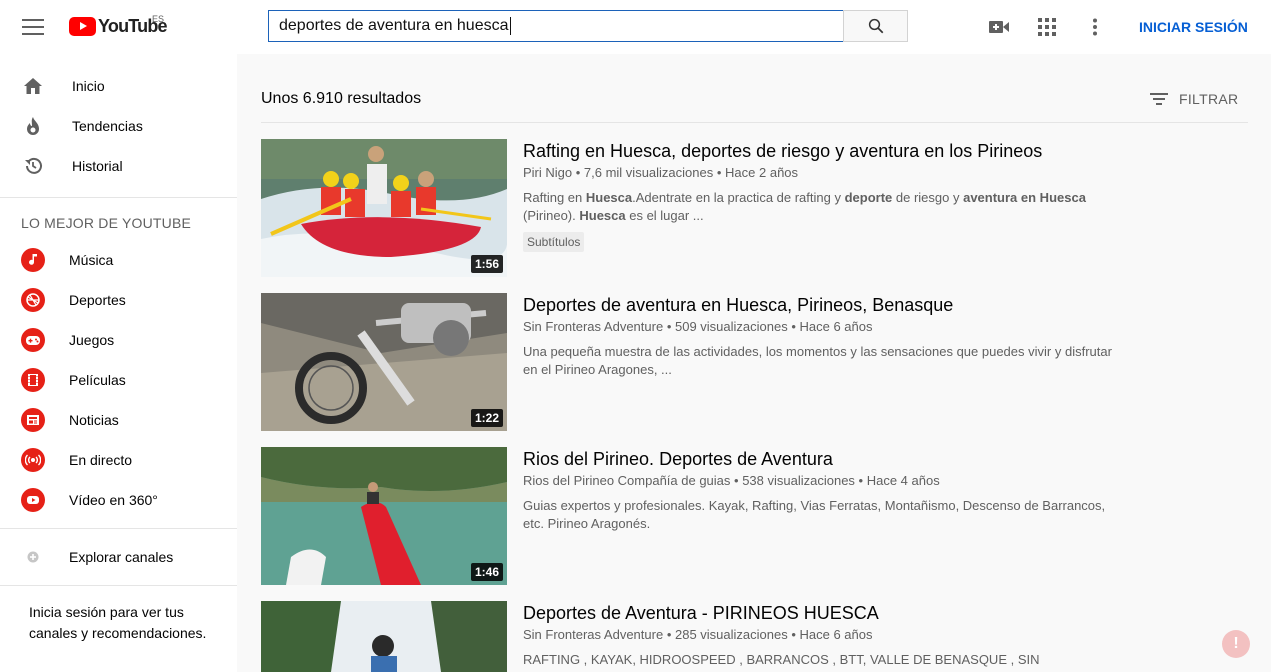 This screenshot has height=672, width=1271. I want to click on sidebar-item-home: Inicio, so click(118, 86).